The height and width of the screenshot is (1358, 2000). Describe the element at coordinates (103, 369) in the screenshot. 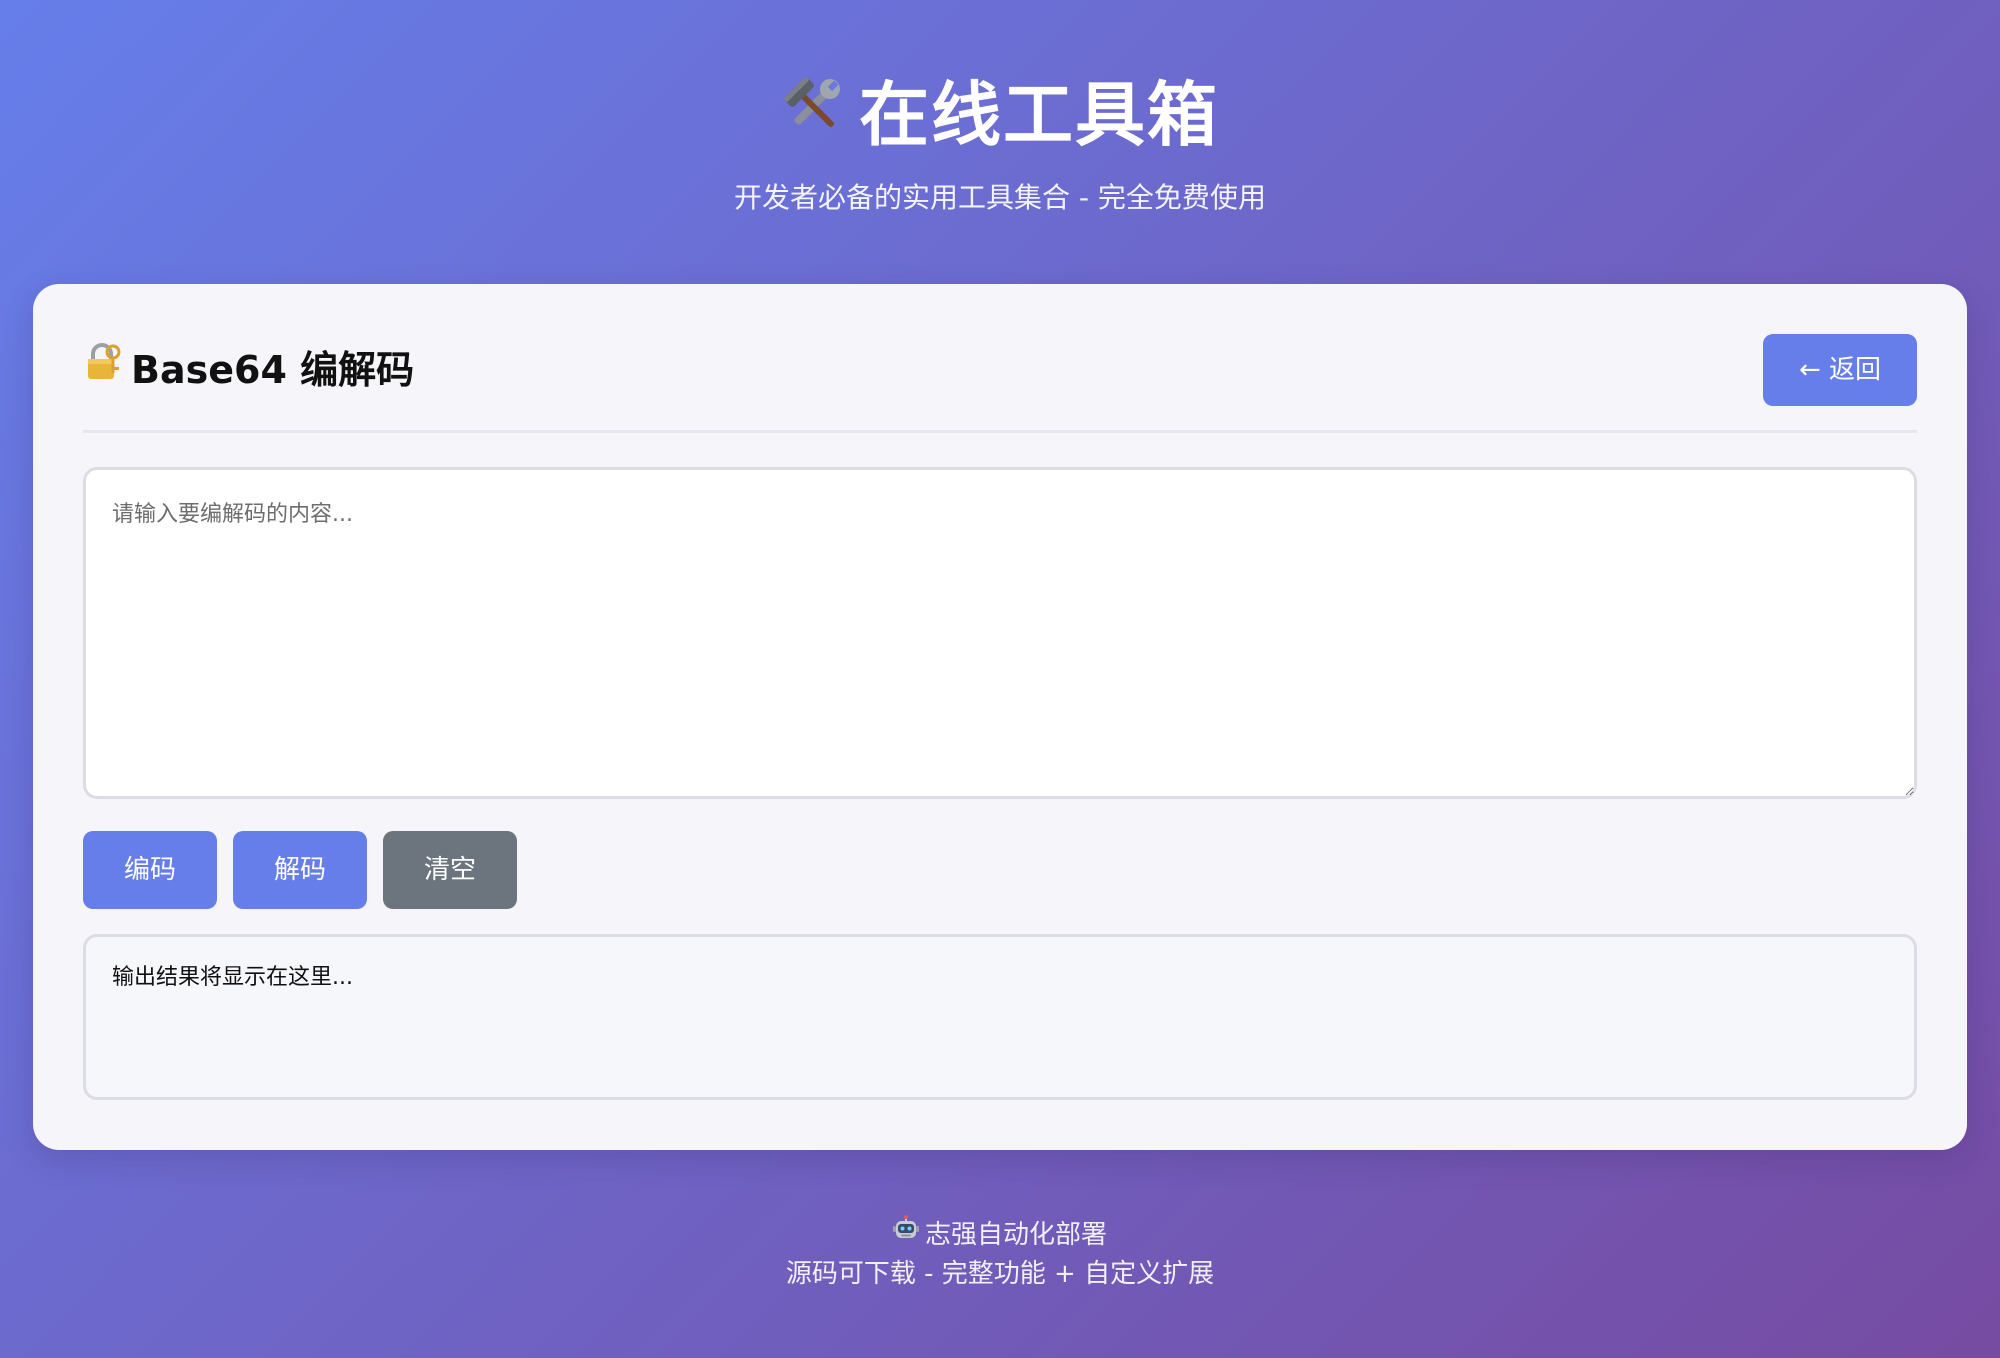

I see `lock-with-key-icon` at that location.